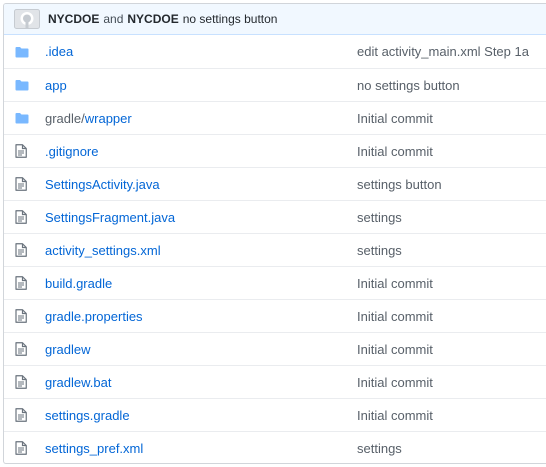 This screenshot has height=467, width=546. What do you see at coordinates (201, 283) in the screenshot?
I see `file-name-cell: build.gradle` at bounding box center [201, 283].